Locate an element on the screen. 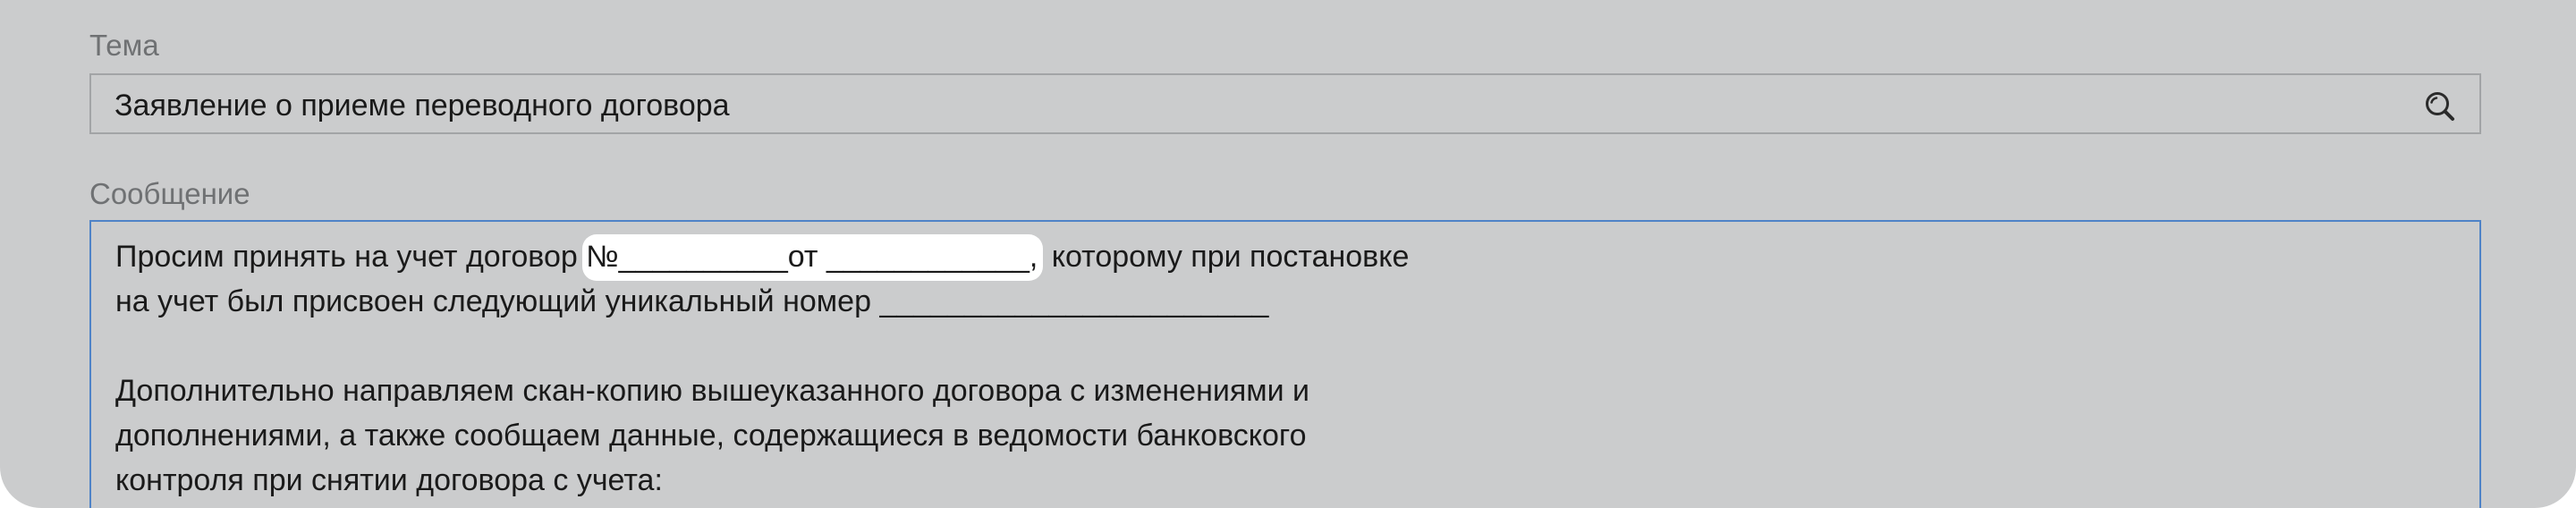 Image resolution: width=2576 pixels, height=508 pixels. search-button is located at coordinates (2440, 107).